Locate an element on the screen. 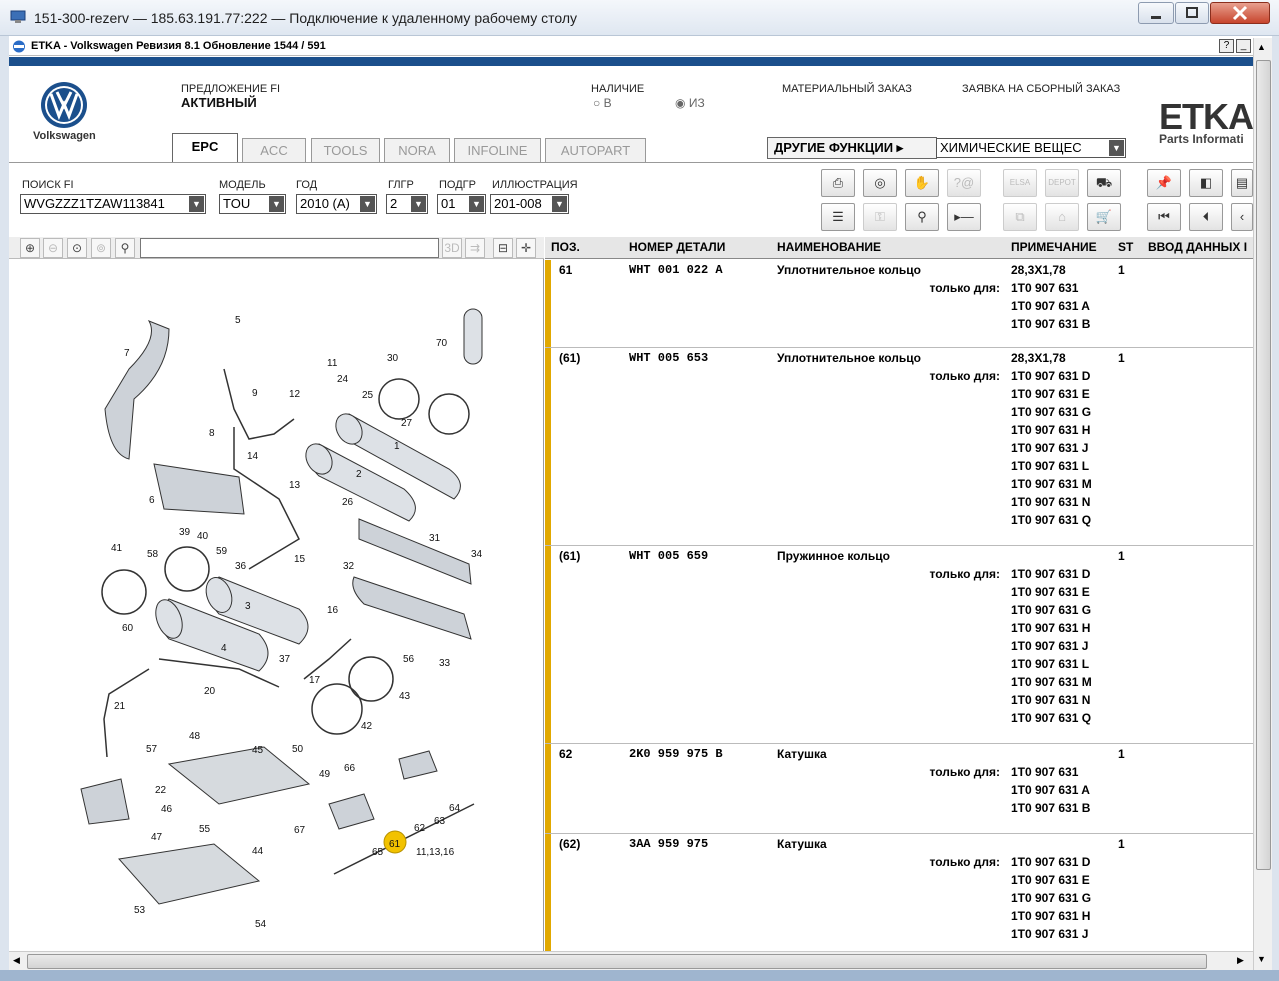 This screenshot has width=1279, height=981. callout-label-42: 42 is located at coordinates (367, 726).